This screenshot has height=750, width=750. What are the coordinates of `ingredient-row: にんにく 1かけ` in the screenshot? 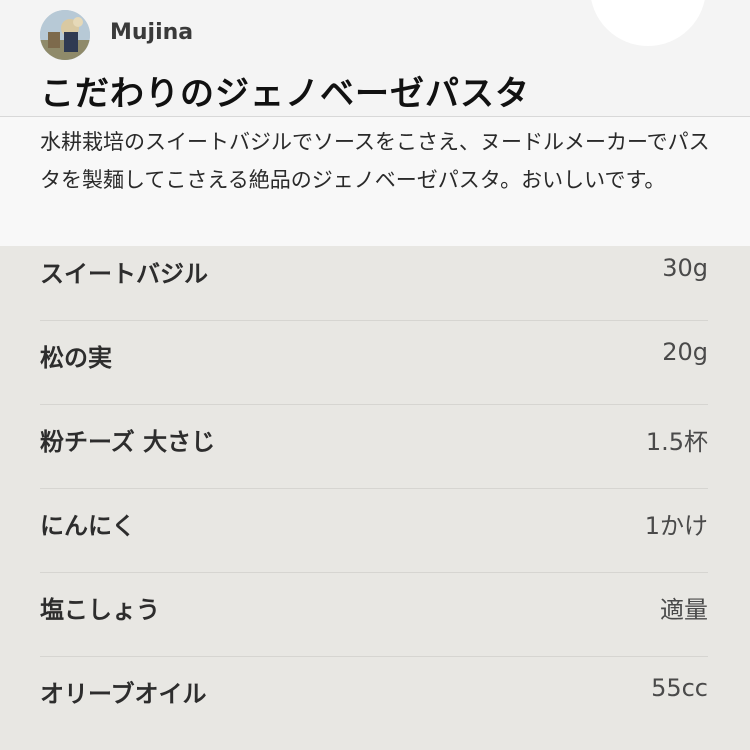 It's located at (374, 531).